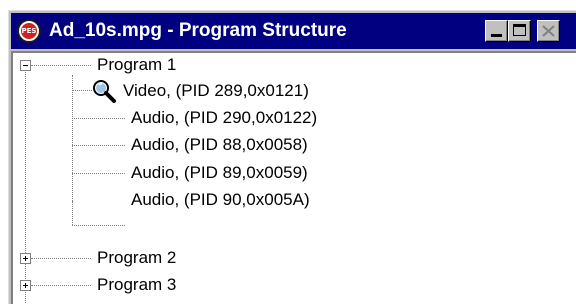 This screenshot has width=576, height=304. I want to click on pes-app-icon: PES, so click(29, 31).